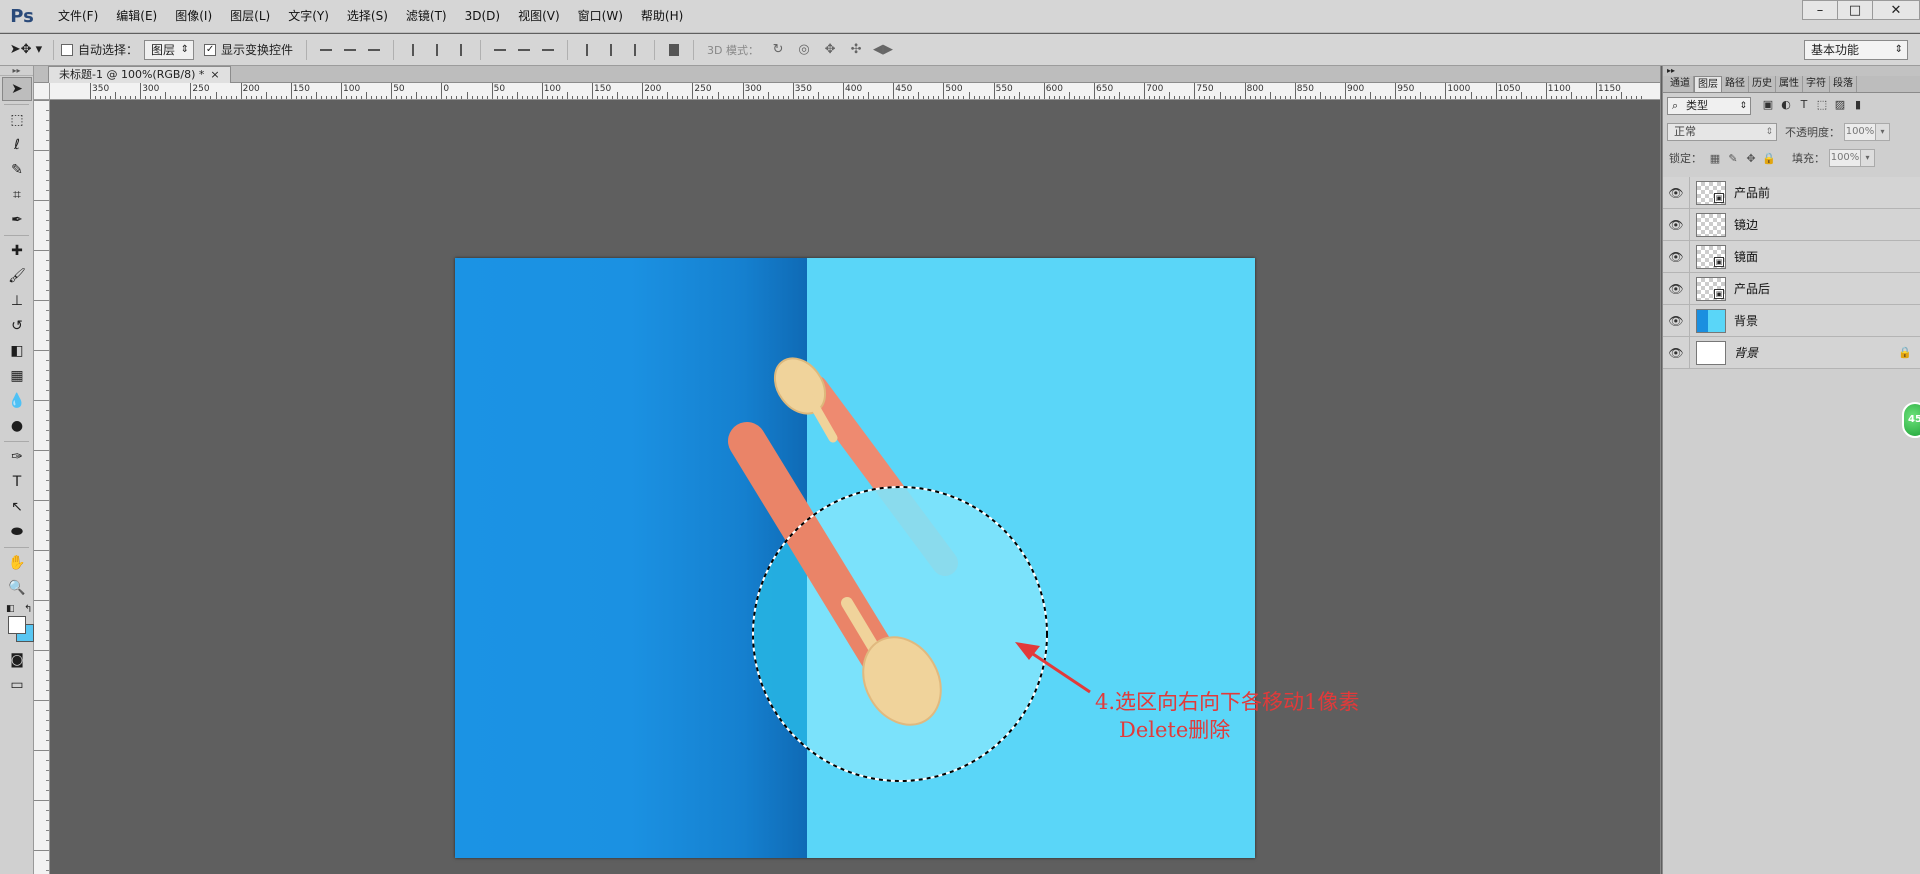 This screenshot has width=1920, height=874. I want to click on layer-row: 👁 镜边, so click(1791, 224).